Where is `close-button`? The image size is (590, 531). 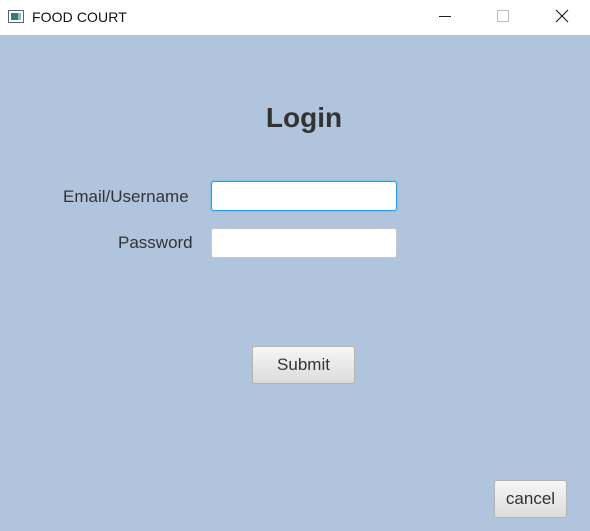
close-button is located at coordinates (561, 16).